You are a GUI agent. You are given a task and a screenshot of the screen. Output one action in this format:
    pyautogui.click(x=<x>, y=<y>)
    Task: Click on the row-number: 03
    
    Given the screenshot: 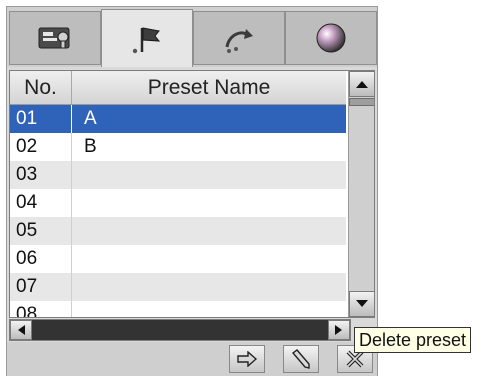 What is the action you would take?
    pyautogui.click(x=41, y=175)
    